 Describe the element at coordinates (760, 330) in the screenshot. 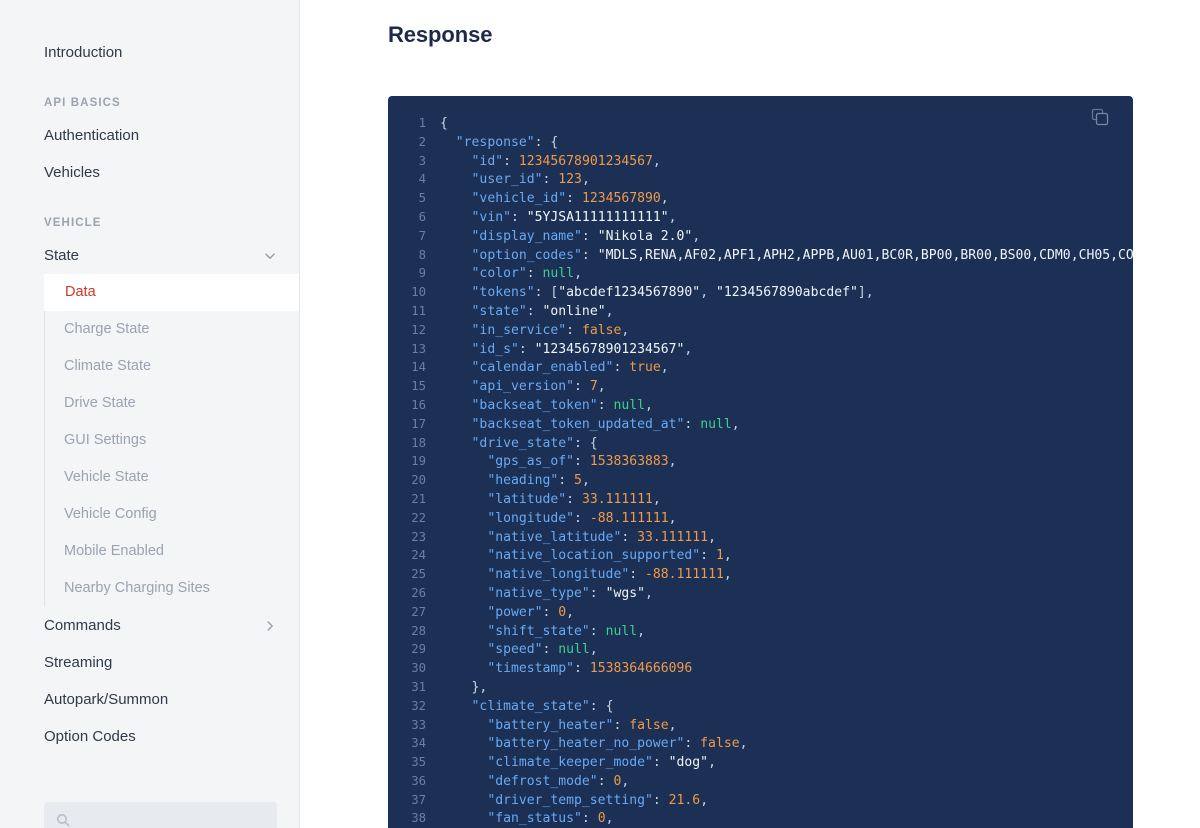

I see `code-line: 12 "in_service": false,` at that location.